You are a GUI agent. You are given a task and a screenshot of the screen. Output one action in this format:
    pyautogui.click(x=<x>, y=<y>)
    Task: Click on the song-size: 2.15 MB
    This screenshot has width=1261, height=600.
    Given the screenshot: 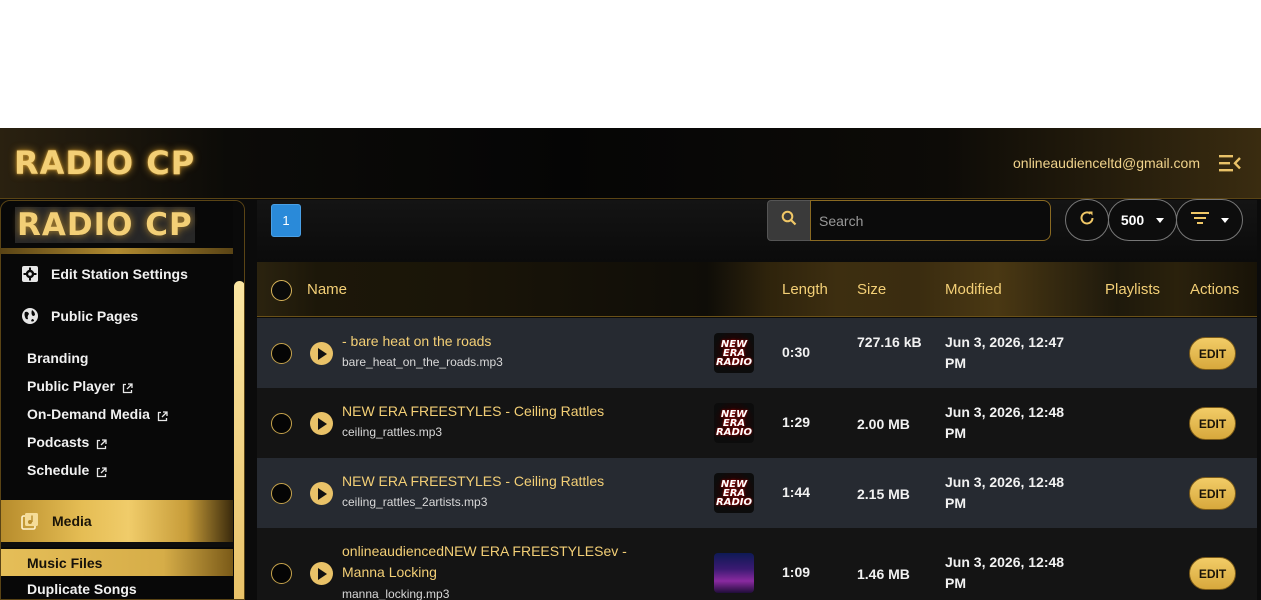 What is the action you would take?
    pyautogui.click(x=883, y=494)
    